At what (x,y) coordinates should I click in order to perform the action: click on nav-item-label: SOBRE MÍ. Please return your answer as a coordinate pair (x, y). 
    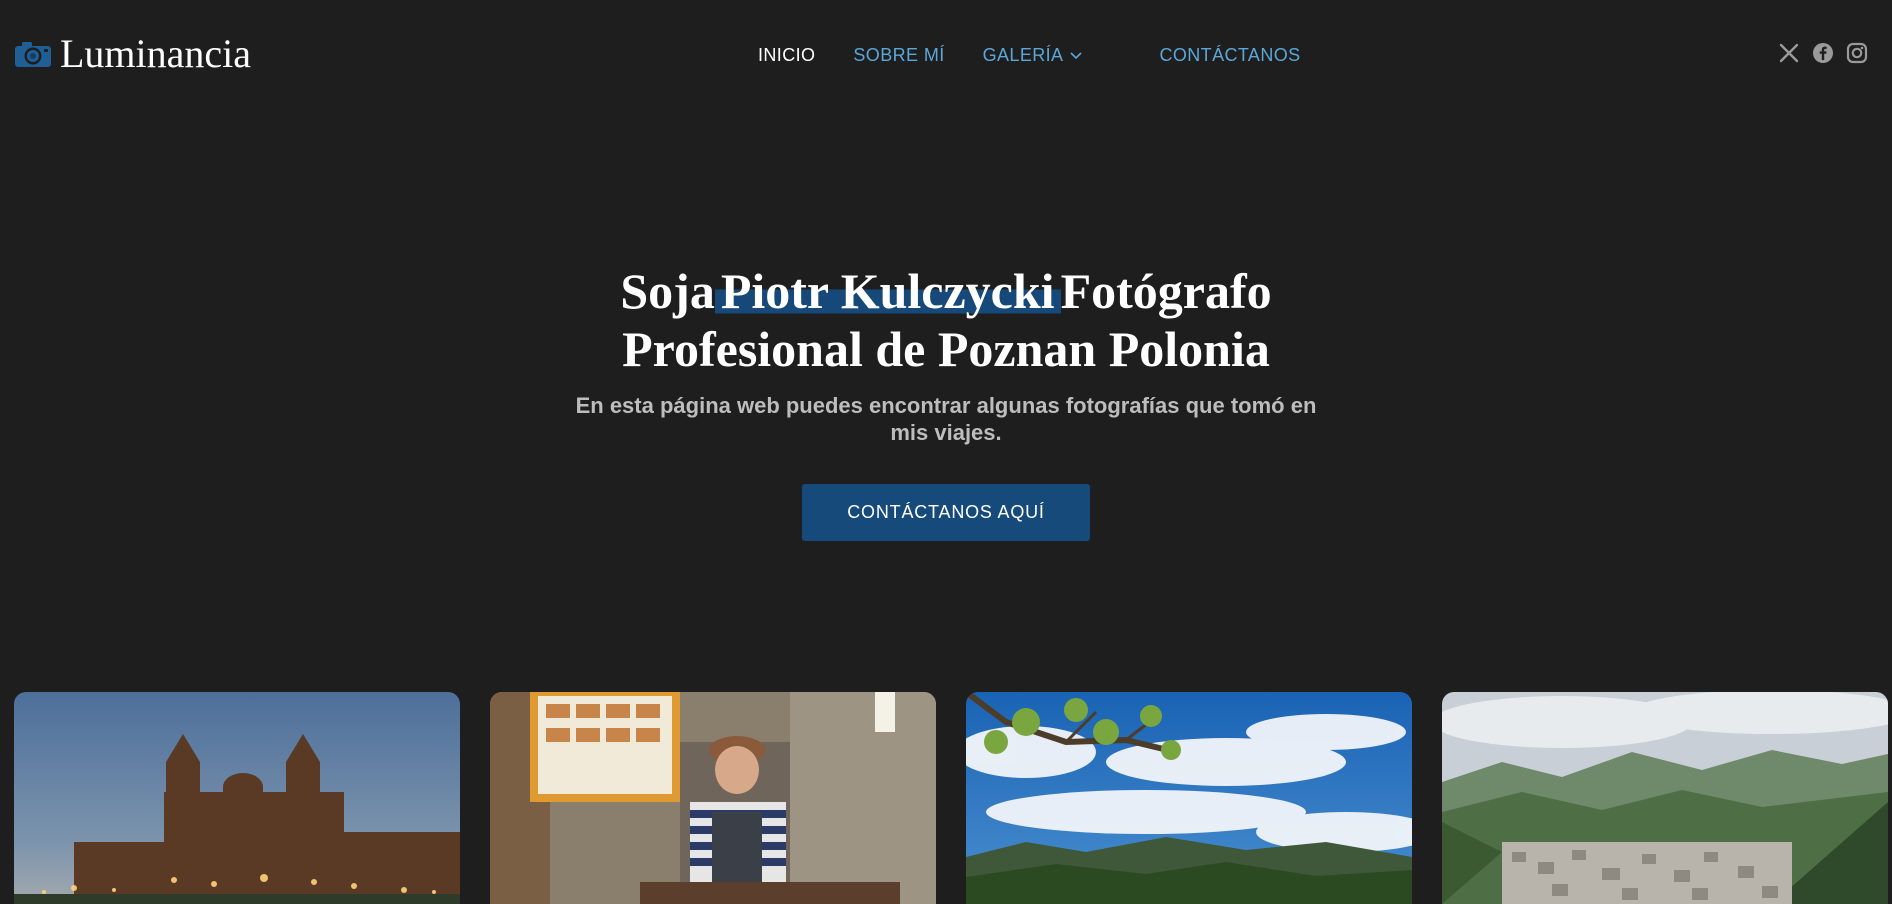
    Looking at the image, I should click on (899, 55).